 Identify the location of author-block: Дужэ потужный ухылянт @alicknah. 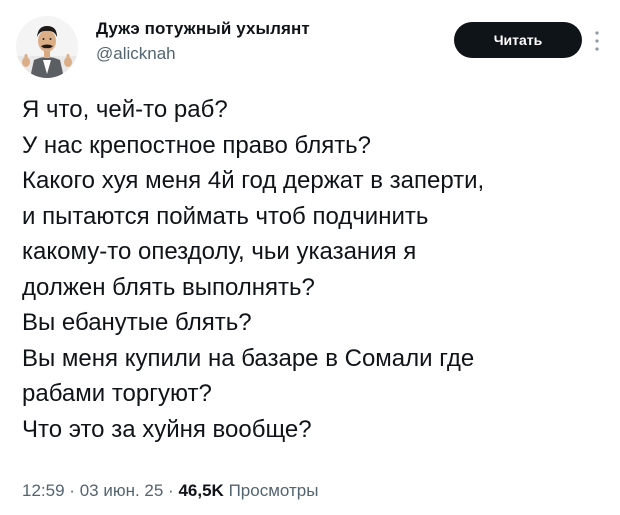
(203, 42).